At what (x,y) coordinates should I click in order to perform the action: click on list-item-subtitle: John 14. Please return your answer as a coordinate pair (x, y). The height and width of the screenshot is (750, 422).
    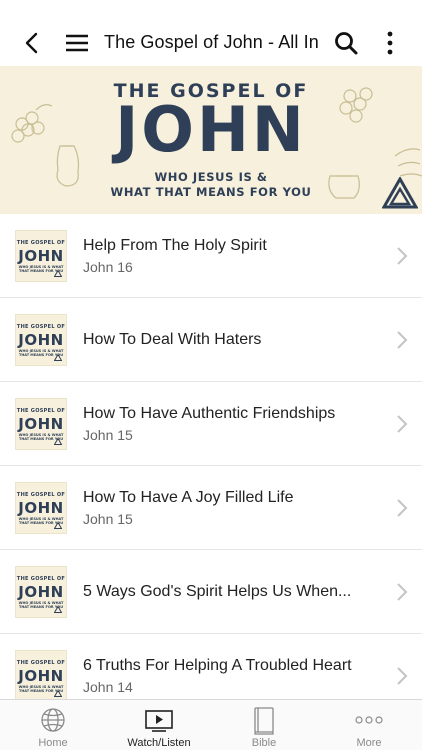
    Looking at the image, I should click on (108, 687).